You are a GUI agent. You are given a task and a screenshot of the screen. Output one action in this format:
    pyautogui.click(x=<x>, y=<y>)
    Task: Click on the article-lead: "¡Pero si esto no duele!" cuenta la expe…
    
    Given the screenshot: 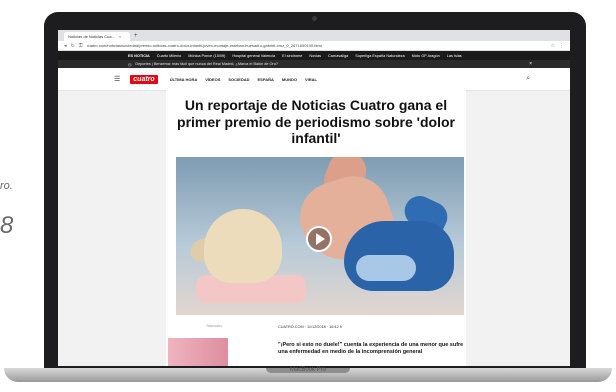 What is the action you would take?
    pyautogui.click(x=371, y=348)
    